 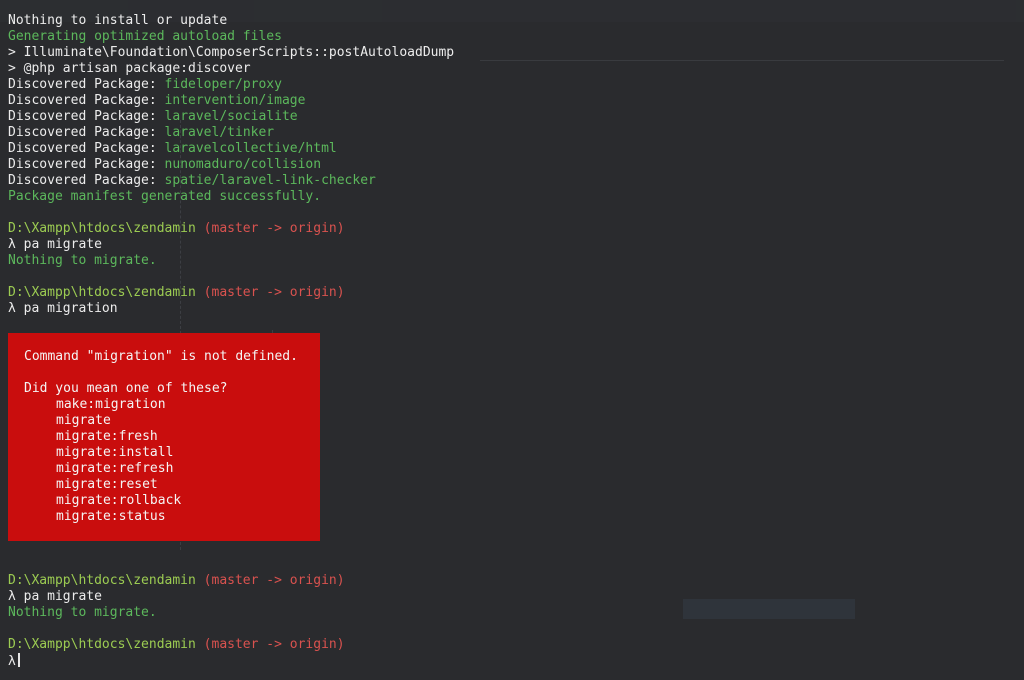 What do you see at coordinates (161, 356) in the screenshot?
I see `error-message: Command "migration" is not defined.` at bounding box center [161, 356].